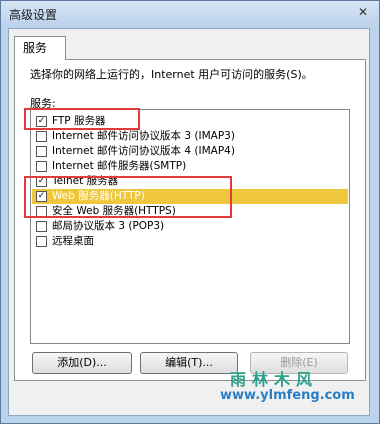 The image size is (380, 424). I want to click on service-row: ✓ FTP 服务器, so click(190, 121).